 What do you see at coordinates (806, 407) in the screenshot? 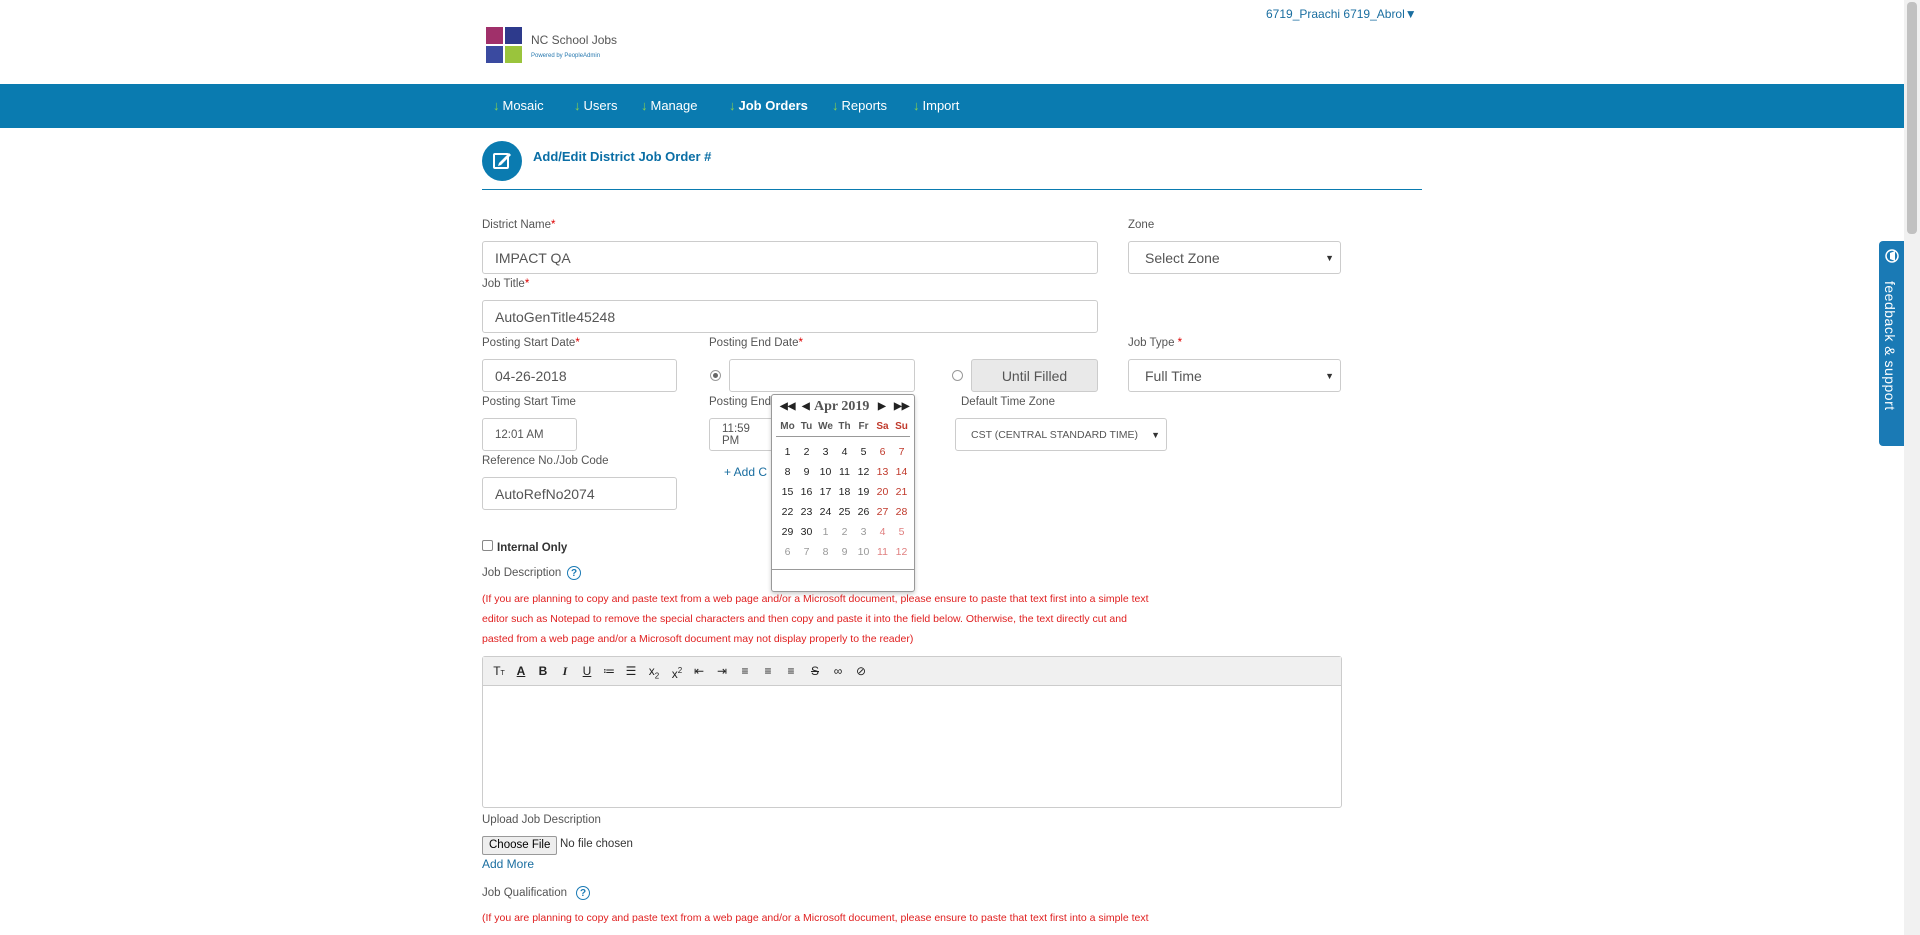
I see `prev-month-icon: ◀` at bounding box center [806, 407].